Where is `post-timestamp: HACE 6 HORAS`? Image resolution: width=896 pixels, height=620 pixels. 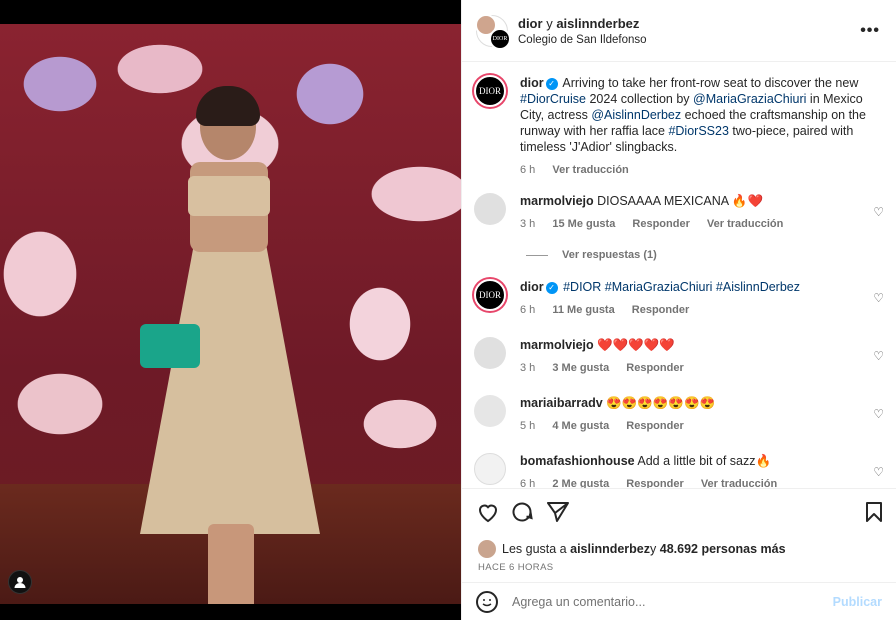 post-timestamp: HACE 6 HORAS is located at coordinates (516, 567).